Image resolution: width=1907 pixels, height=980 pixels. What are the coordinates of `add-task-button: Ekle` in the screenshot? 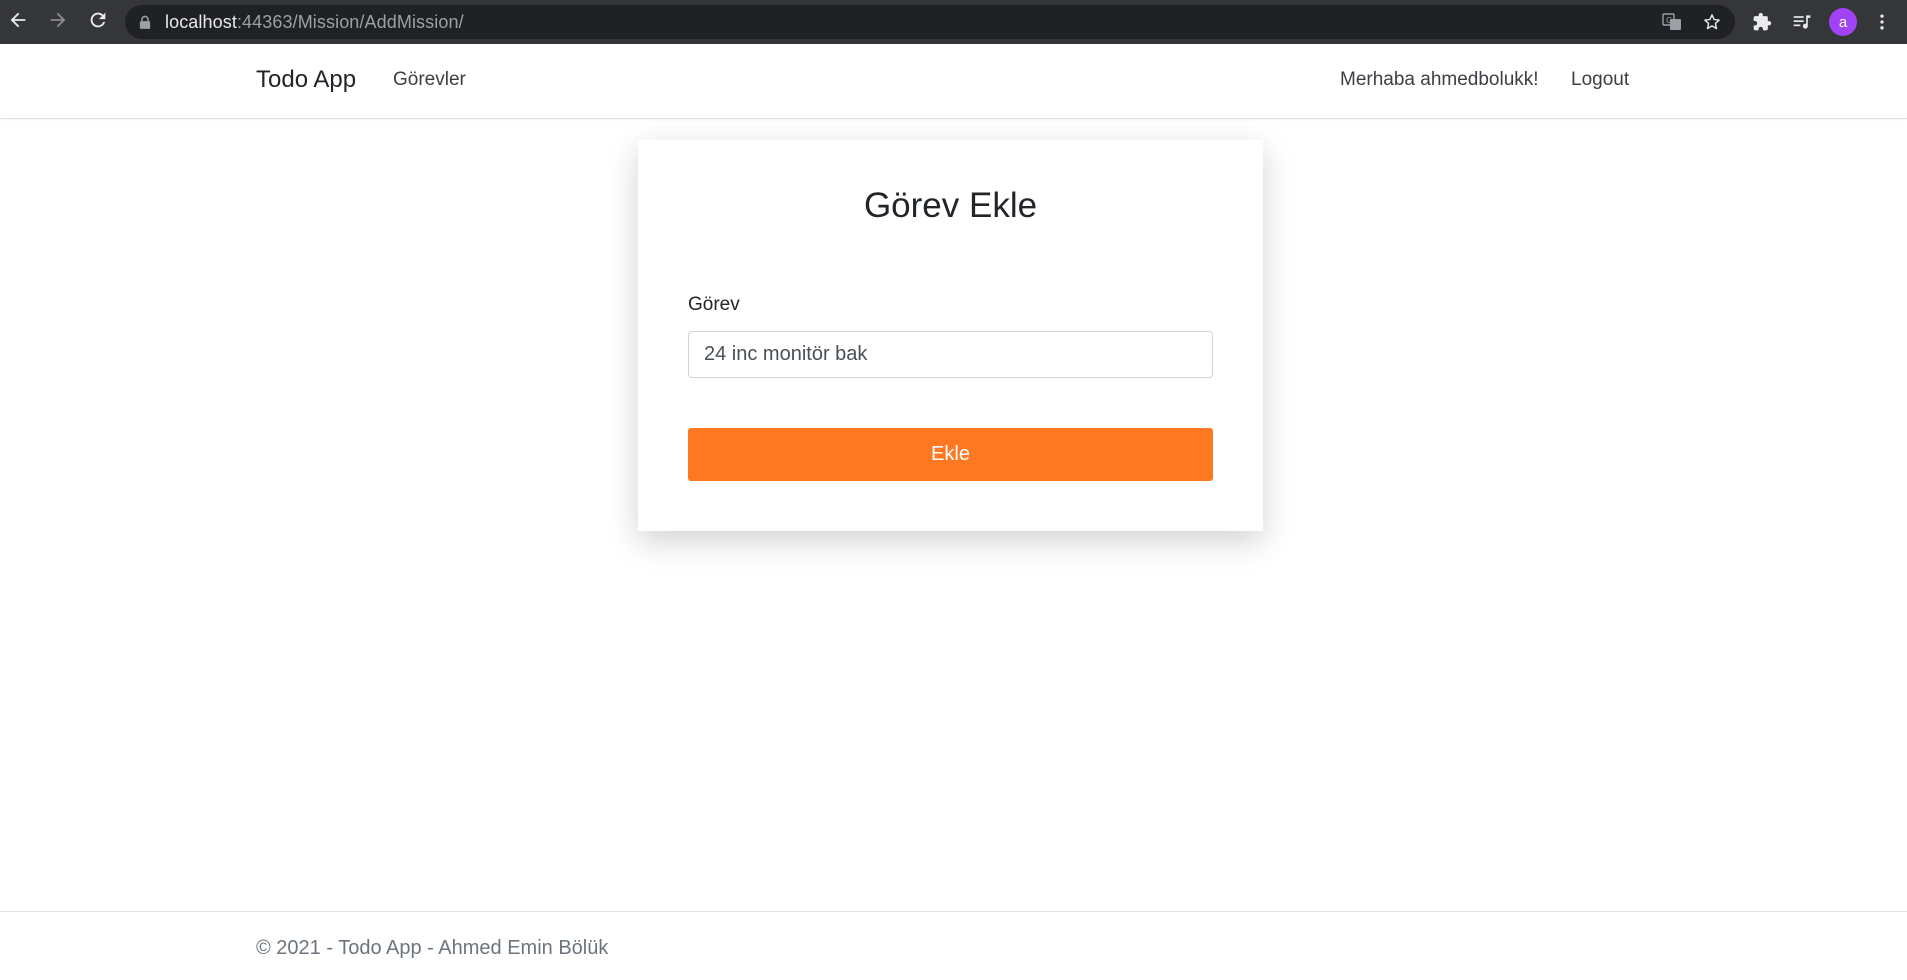 It's located at (950, 454).